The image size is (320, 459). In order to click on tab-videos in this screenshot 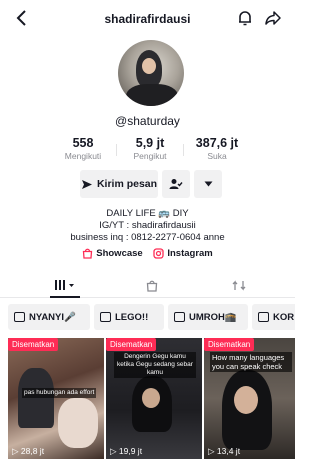, I will do `click(65, 285)`.